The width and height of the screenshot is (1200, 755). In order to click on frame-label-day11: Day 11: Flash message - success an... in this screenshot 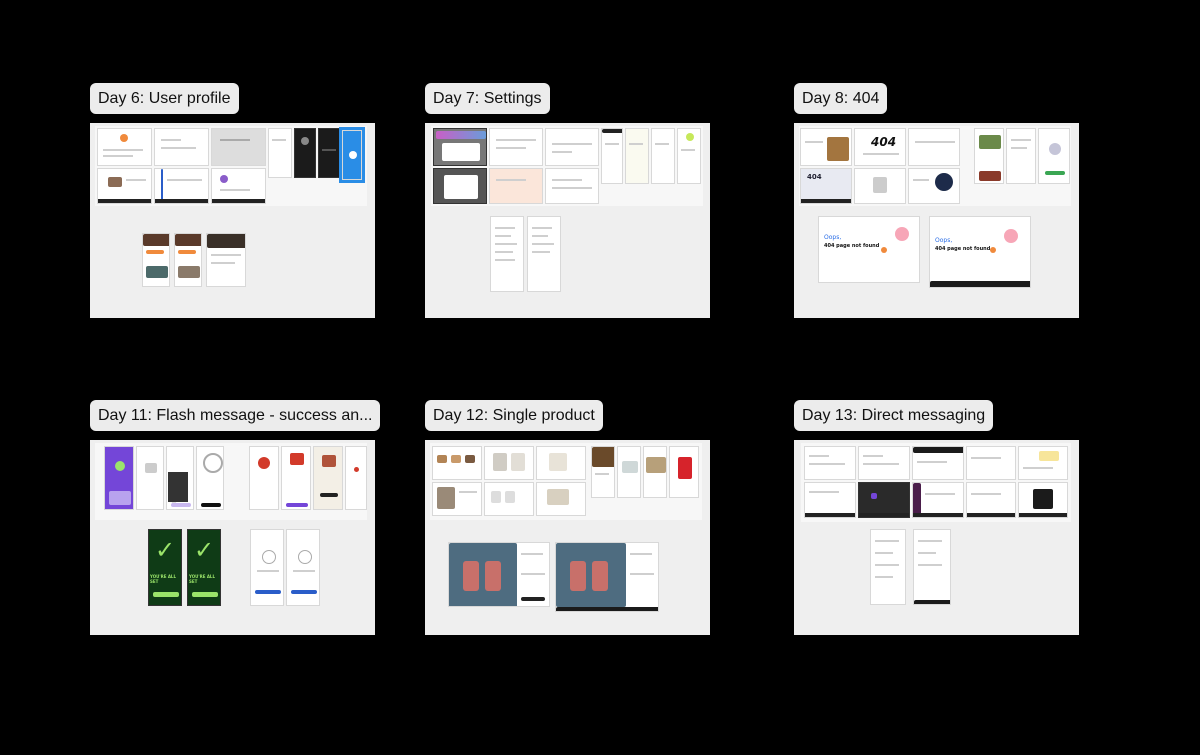, I will do `click(235, 415)`.